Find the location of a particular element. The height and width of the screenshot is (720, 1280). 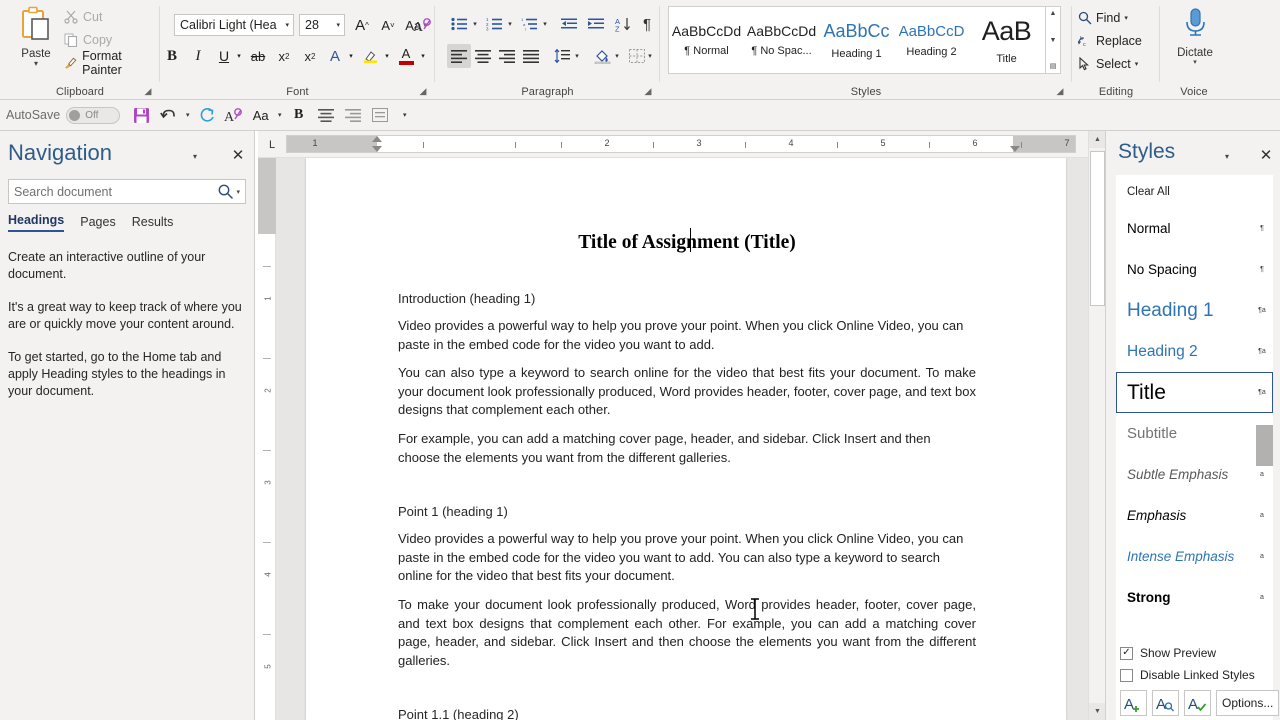

style-item-clear-all: Clear All is located at coordinates (1194, 191).